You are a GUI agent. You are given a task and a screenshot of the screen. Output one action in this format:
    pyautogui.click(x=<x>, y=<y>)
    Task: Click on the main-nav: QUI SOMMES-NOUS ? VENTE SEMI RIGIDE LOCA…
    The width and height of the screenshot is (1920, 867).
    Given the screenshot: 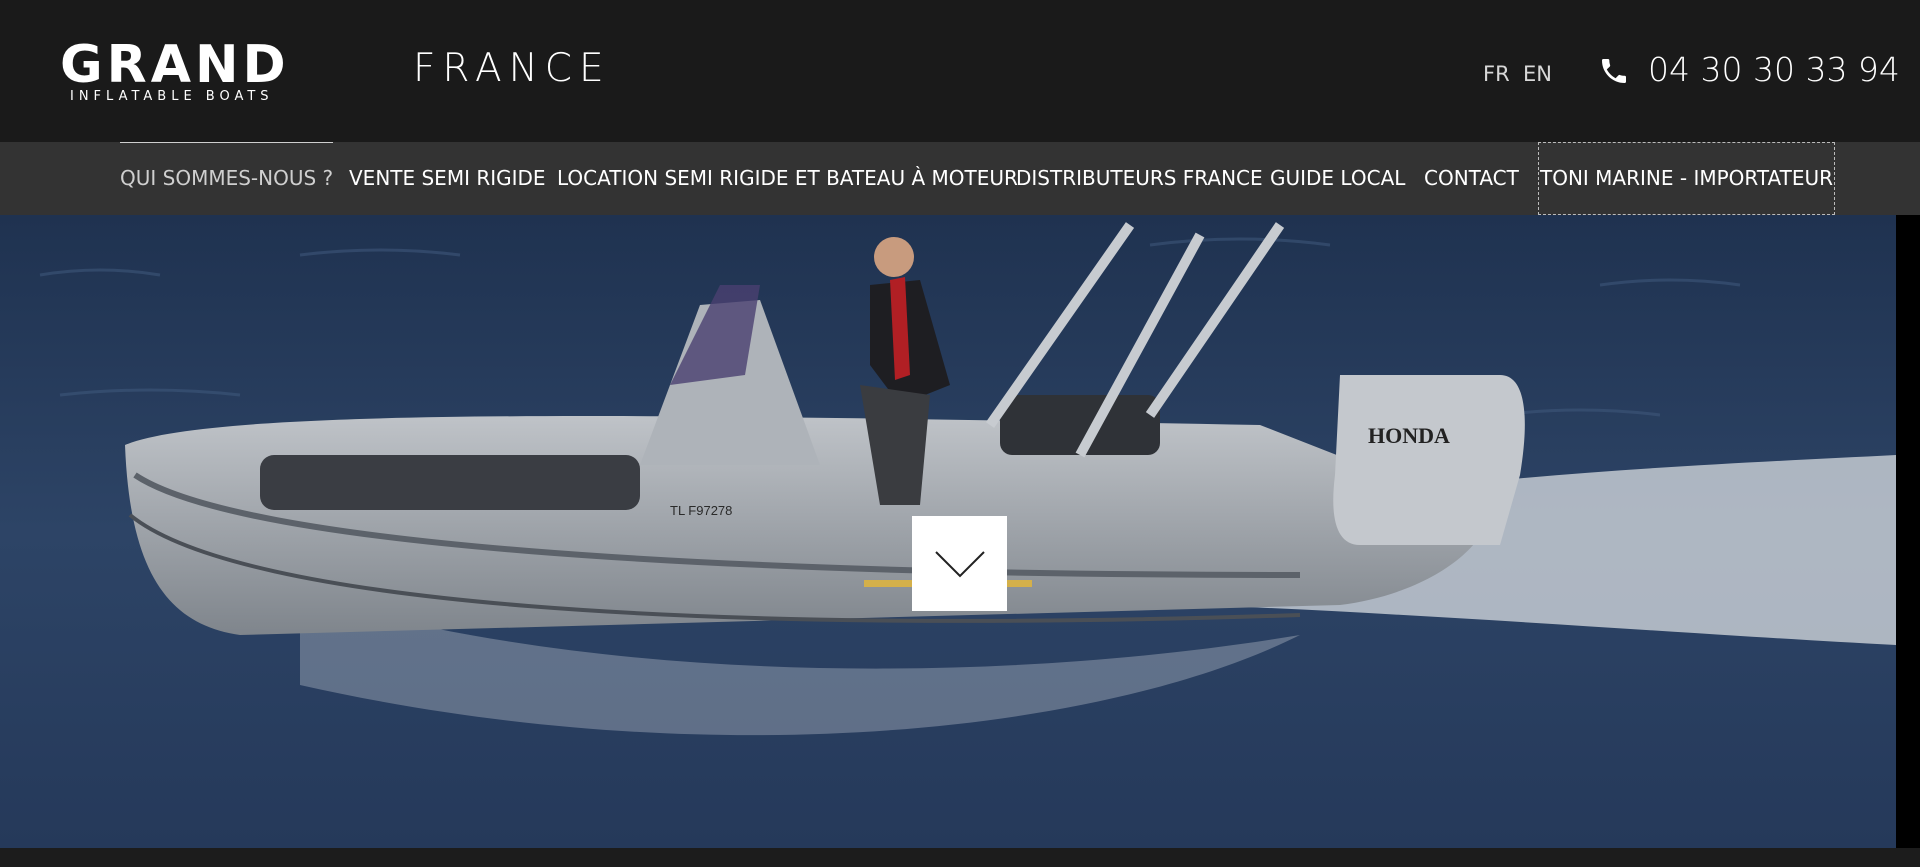 What is the action you would take?
    pyautogui.click(x=960, y=178)
    